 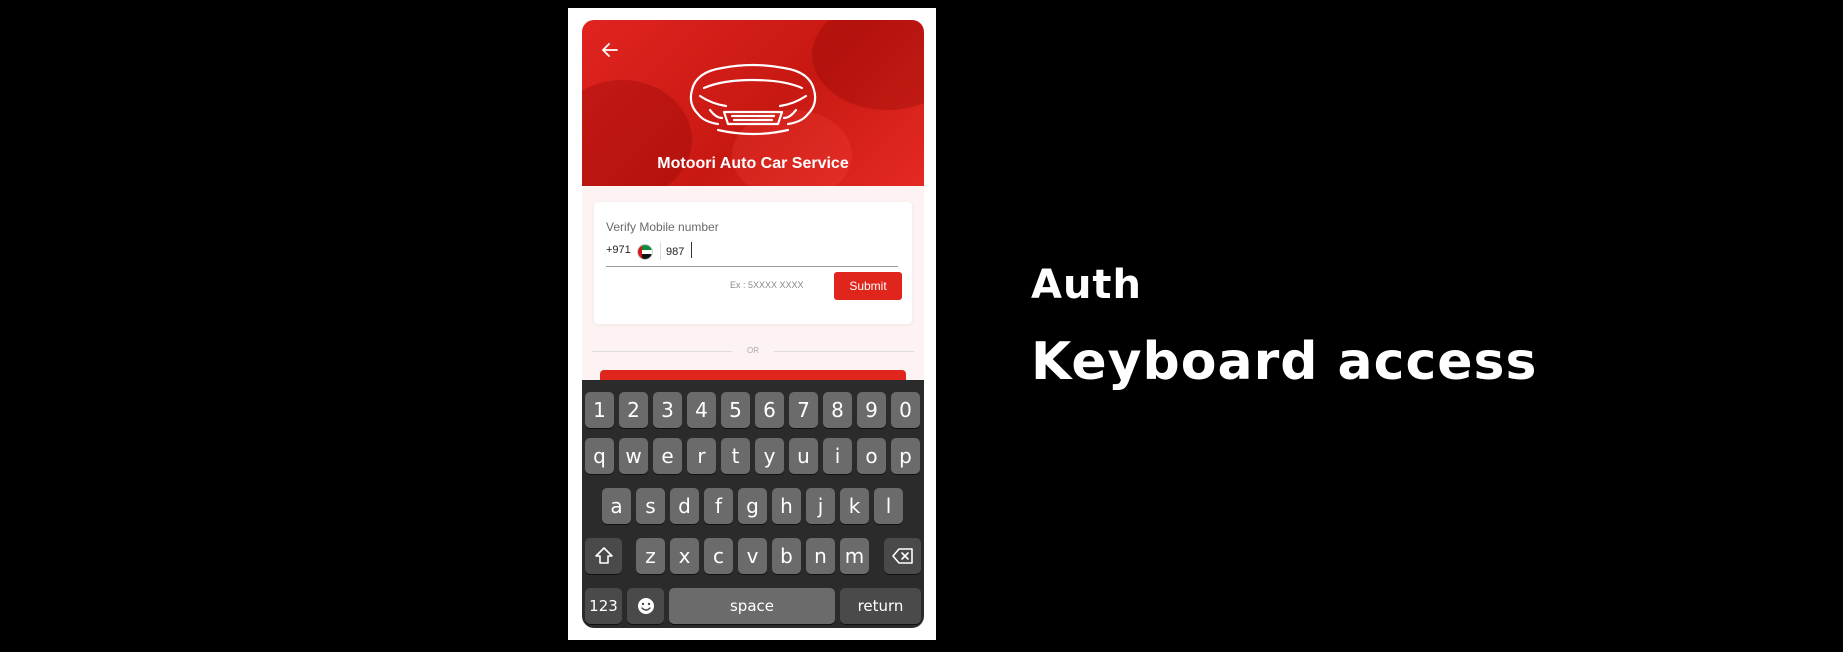 What do you see at coordinates (905, 410) in the screenshot?
I see `key: 0` at bounding box center [905, 410].